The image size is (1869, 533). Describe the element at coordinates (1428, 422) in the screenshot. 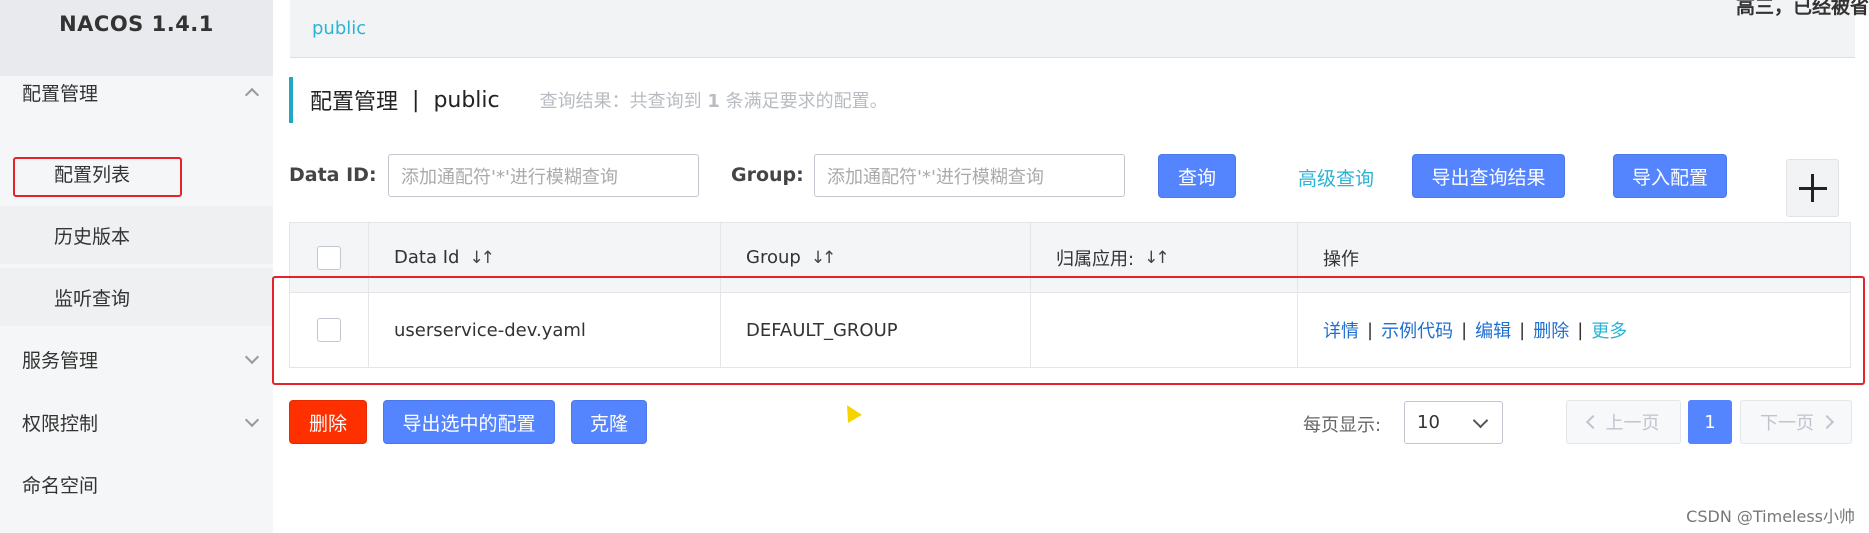

I see `page-size-value: 10` at that location.